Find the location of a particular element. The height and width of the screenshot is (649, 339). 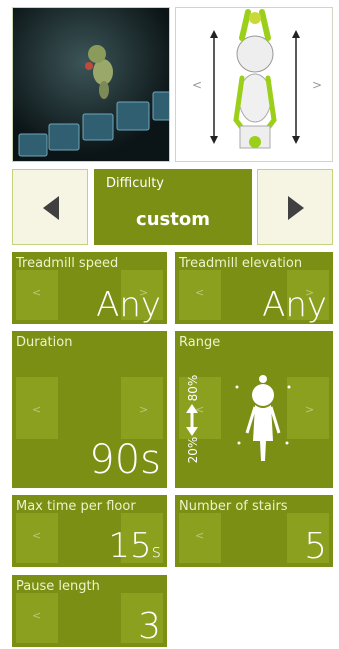

triangle-left-icon is located at coordinates (51, 208).